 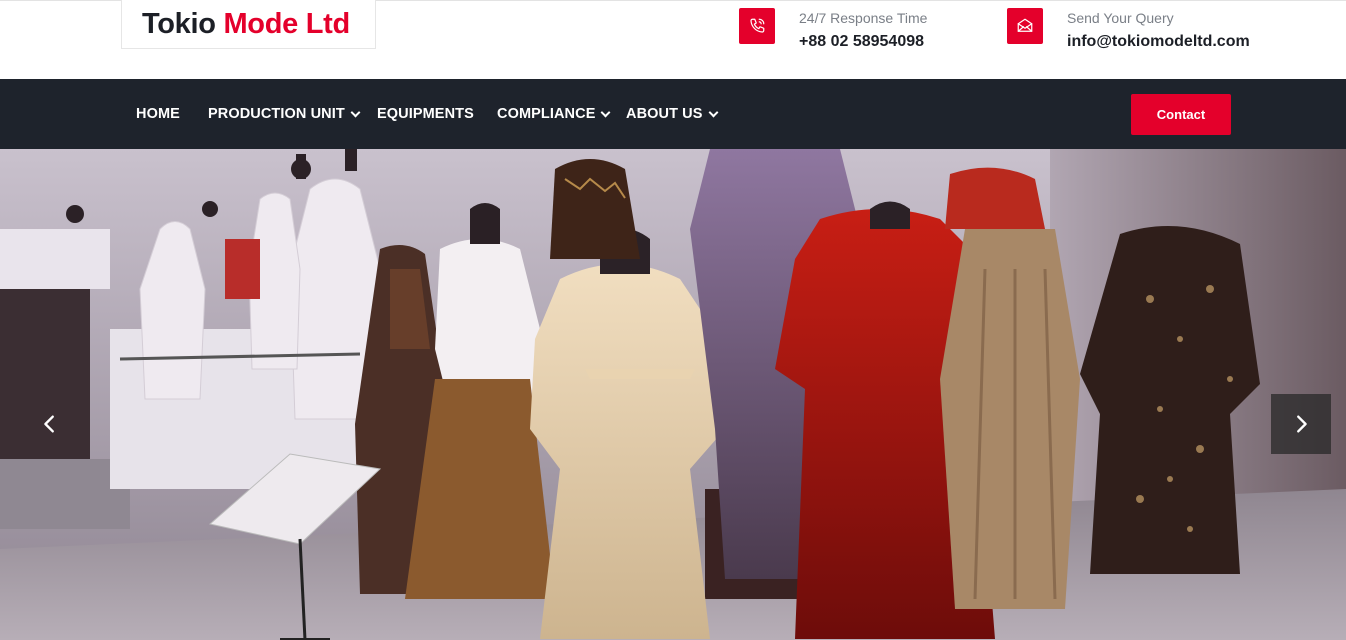 What do you see at coordinates (1128, 30) in the screenshot?
I see `email-contact-block: Send Your Query info@tokiomodeltd.com` at bounding box center [1128, 30].